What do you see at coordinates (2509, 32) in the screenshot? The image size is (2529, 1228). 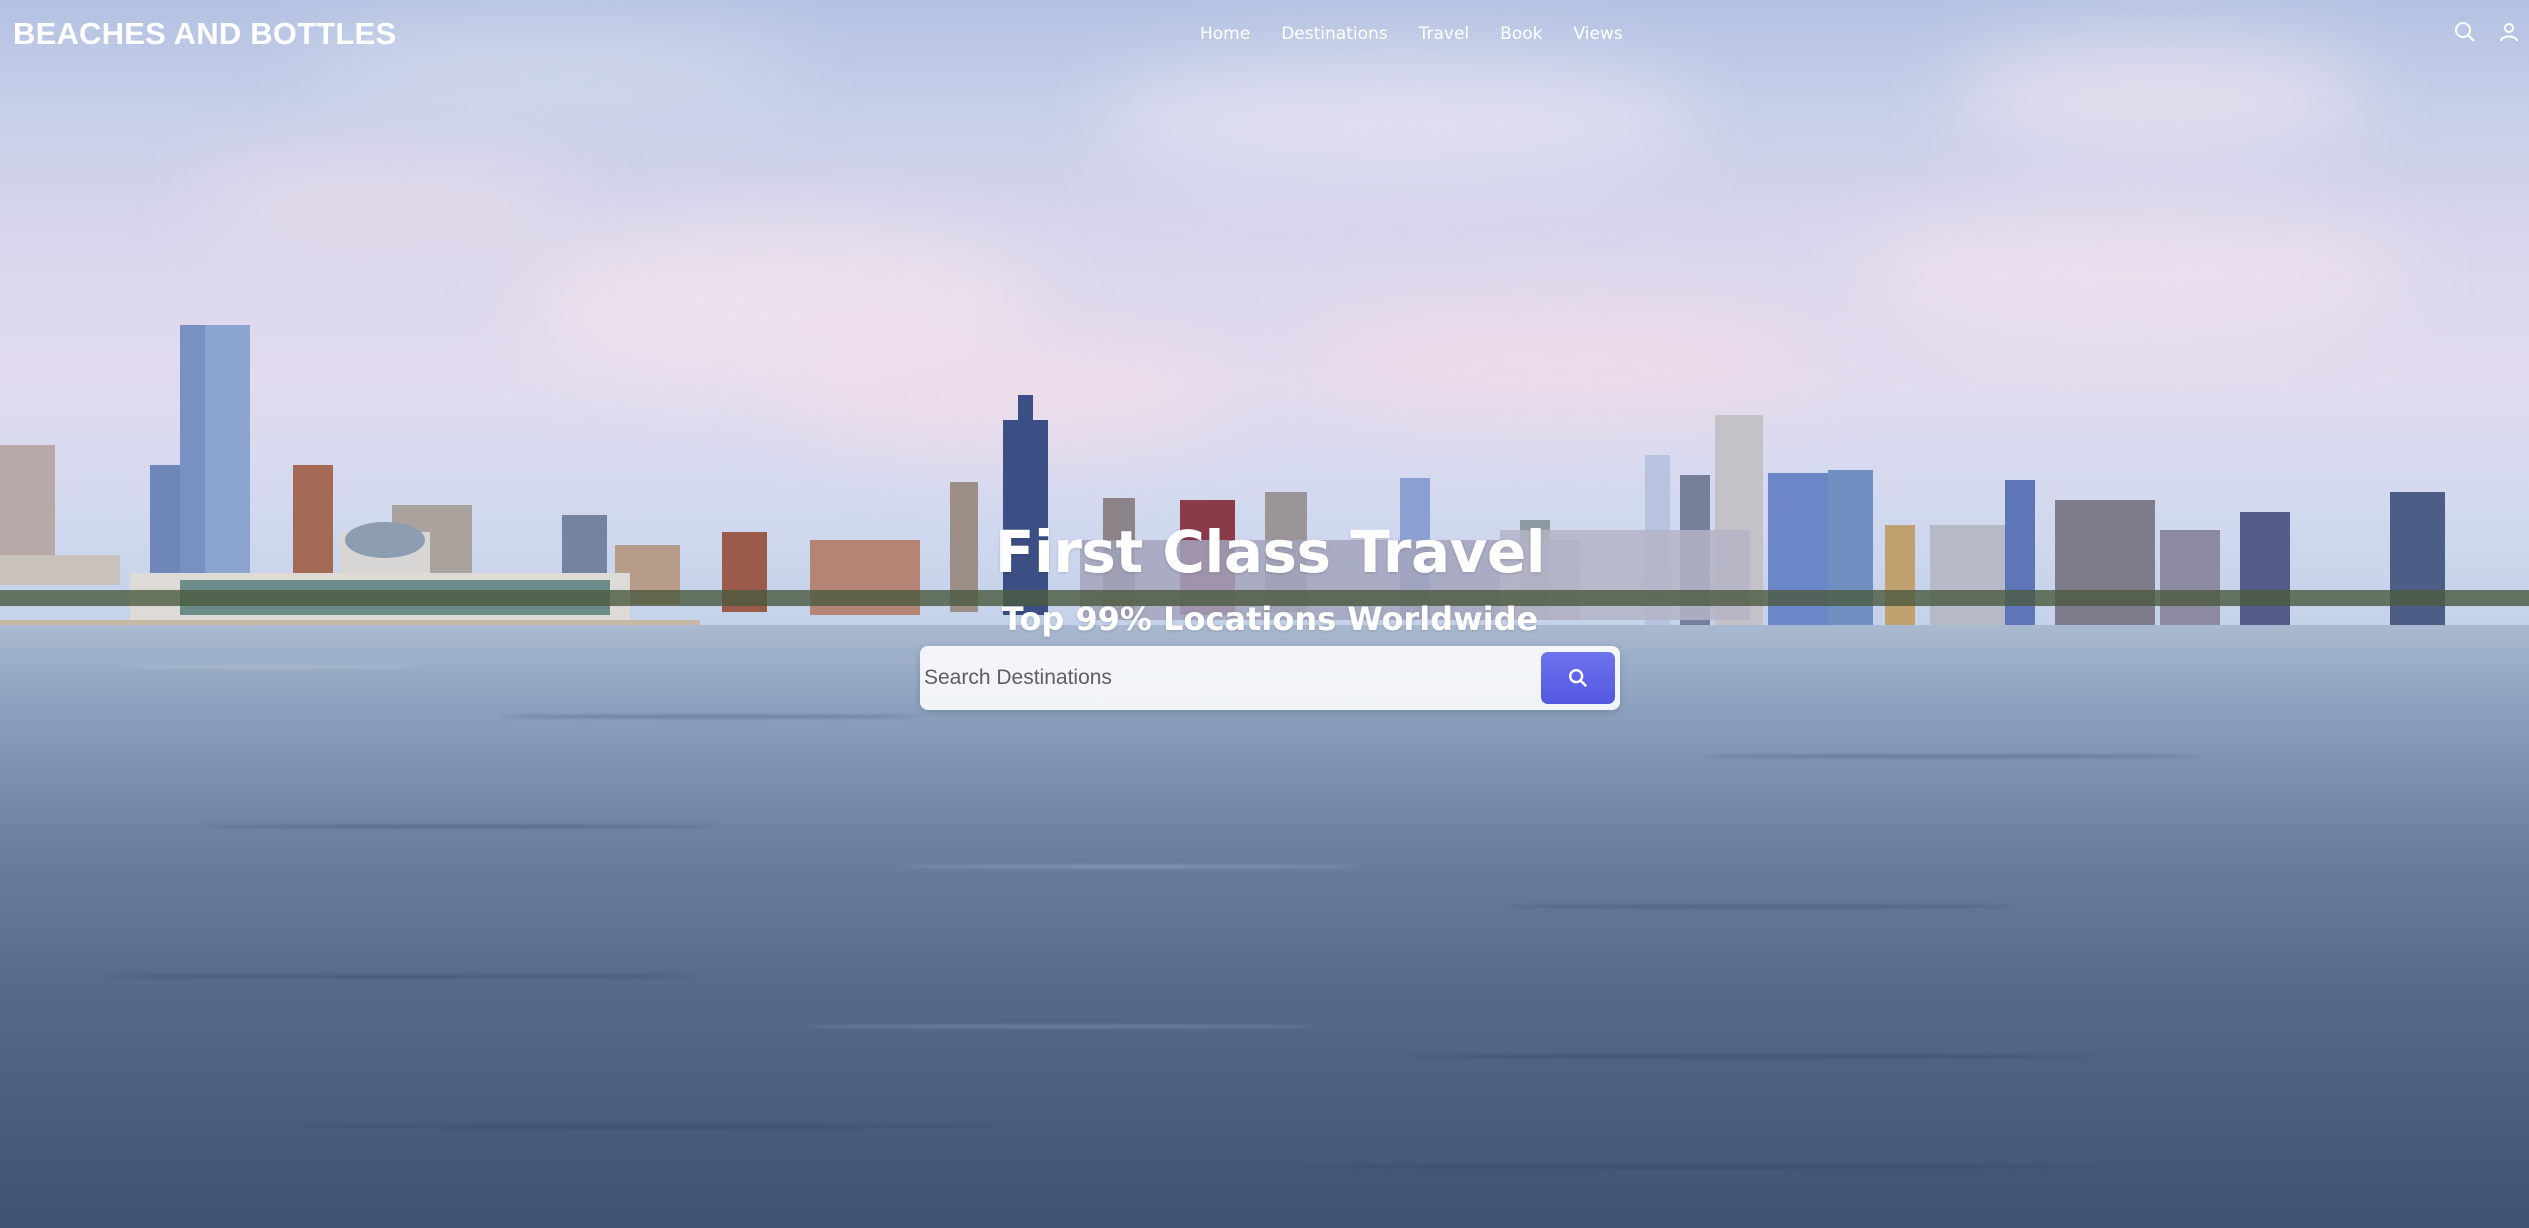 I see `user-icon` at bounding box center [2509, 32].